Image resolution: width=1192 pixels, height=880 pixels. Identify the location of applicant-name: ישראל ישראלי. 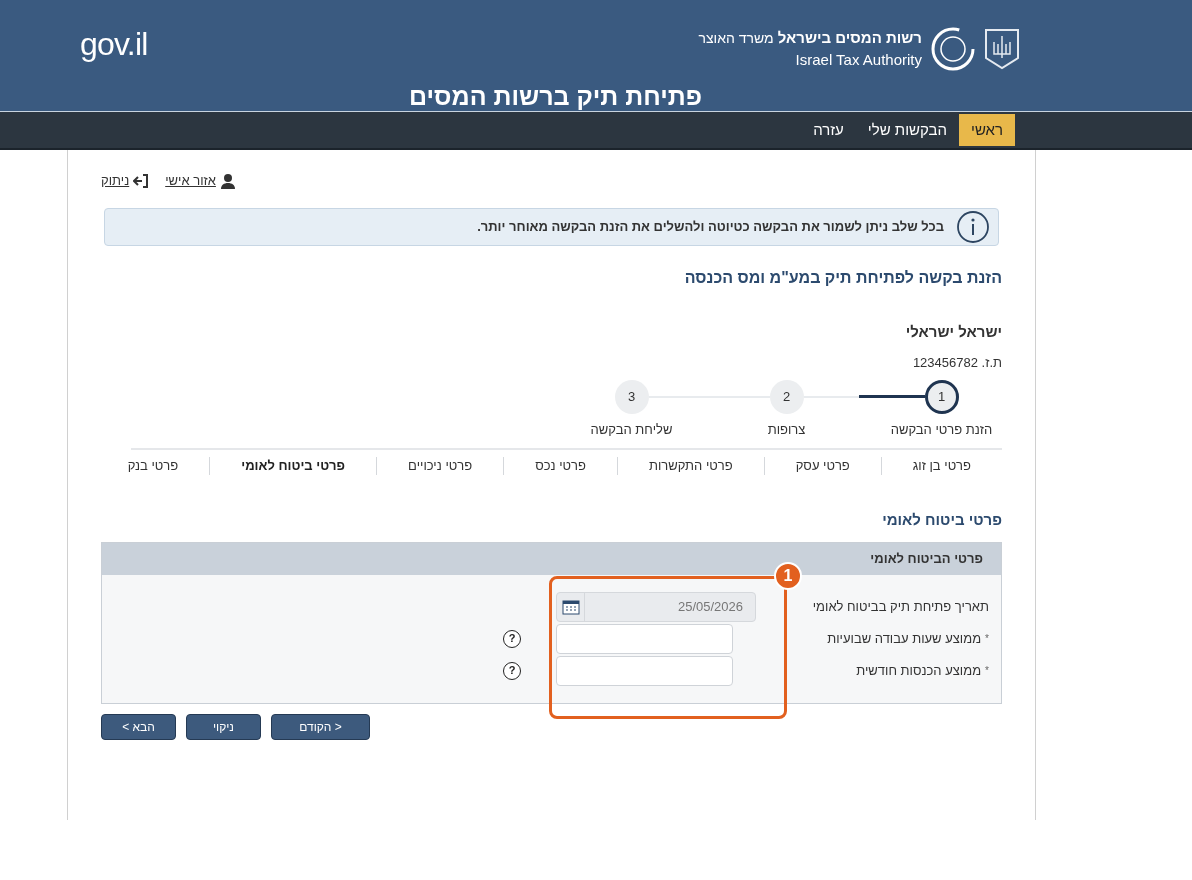
(953, 331).